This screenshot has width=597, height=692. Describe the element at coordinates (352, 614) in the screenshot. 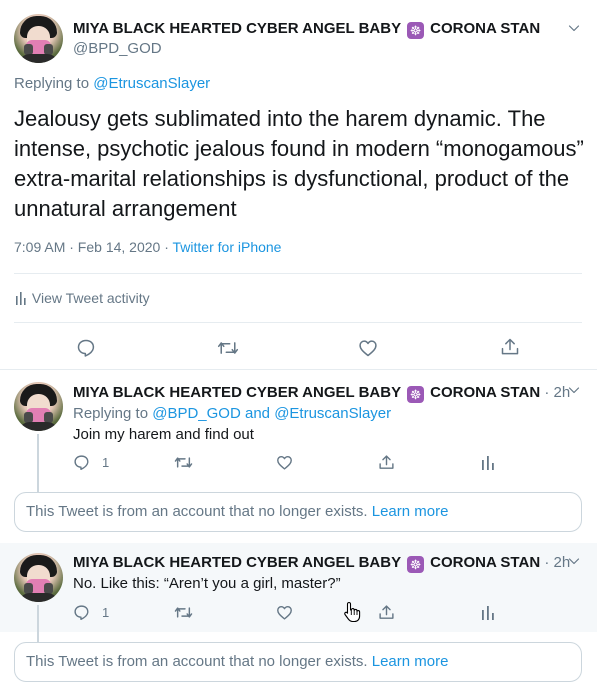

I see `hand-pointer-cursor-icon` at that location.